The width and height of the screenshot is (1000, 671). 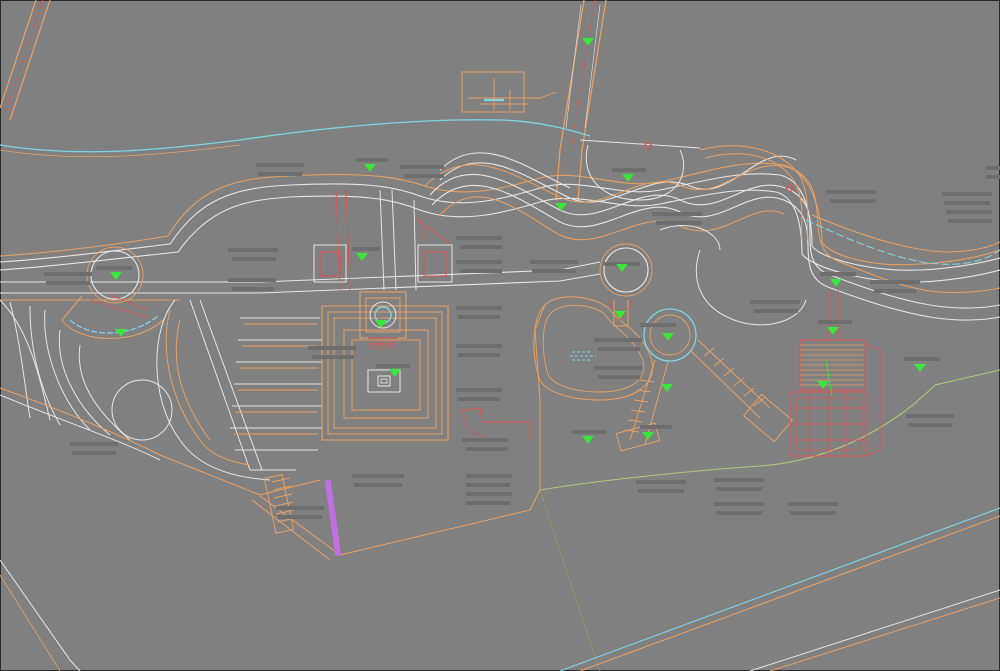 What do you see at coordinates (628, 178) in the screenshot?
I see `level-marker-m3` at bounding box center [628, 178].